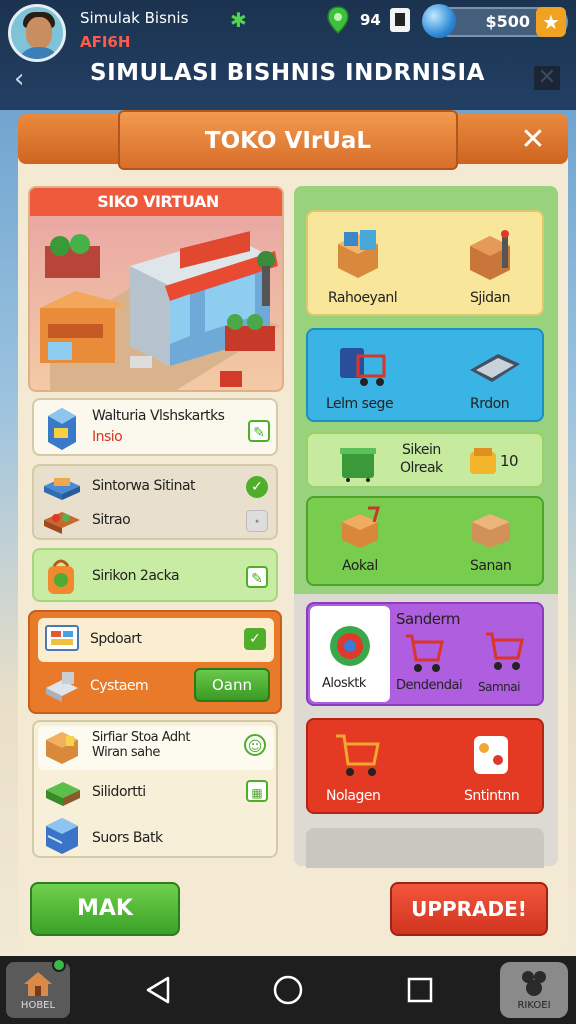 This screenshot has height=1024, width=576. Describe the element at coordinates (155, 427) in the screenshot. I see `shop-item-walturia: Walturia Vlshskartks Insio ✎` at that location.